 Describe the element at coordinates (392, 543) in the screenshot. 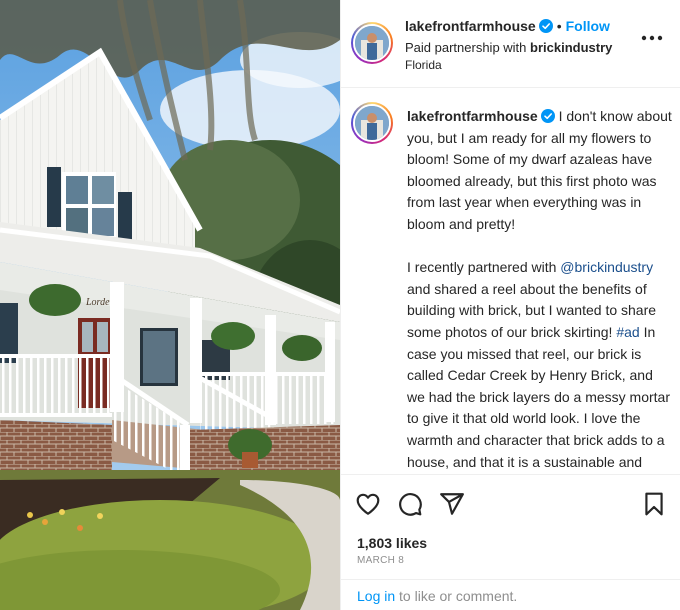

I see `likes-count: 1,803 likes` at that location.